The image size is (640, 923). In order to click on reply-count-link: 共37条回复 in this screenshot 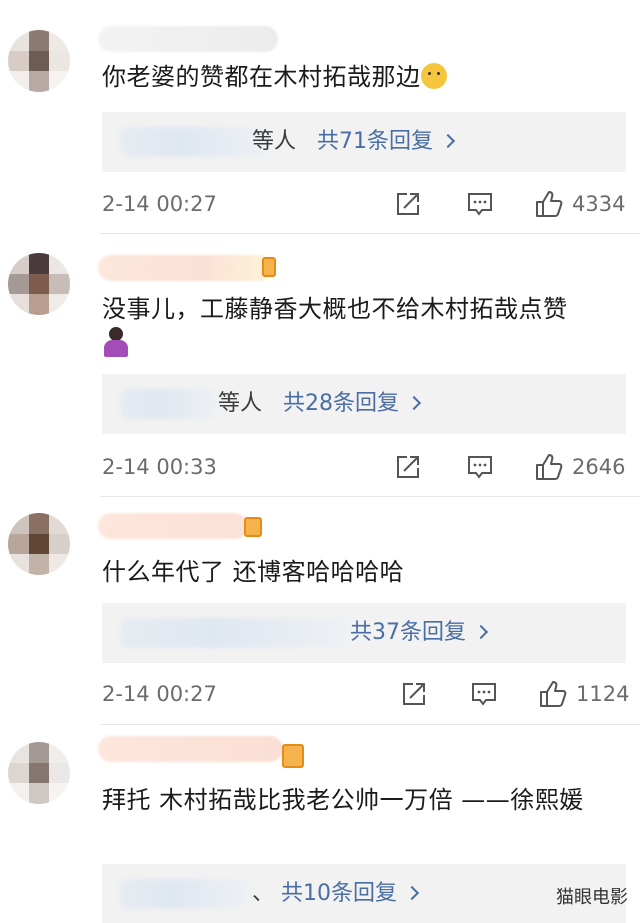, I will do `click(408, 632)`.